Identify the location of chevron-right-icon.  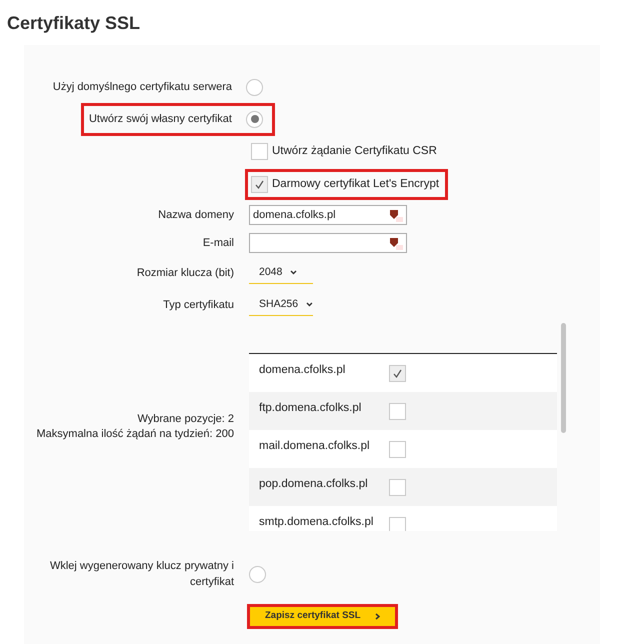
(377, 616).